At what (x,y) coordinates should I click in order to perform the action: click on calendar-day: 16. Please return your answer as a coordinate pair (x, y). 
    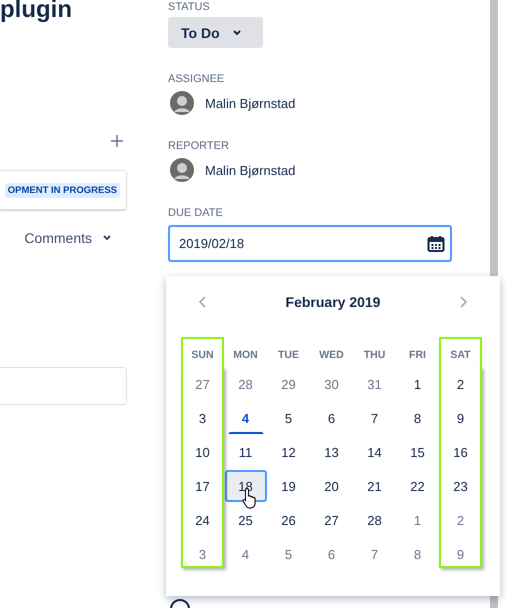
    Looking at the image, I should click on (461, 452).